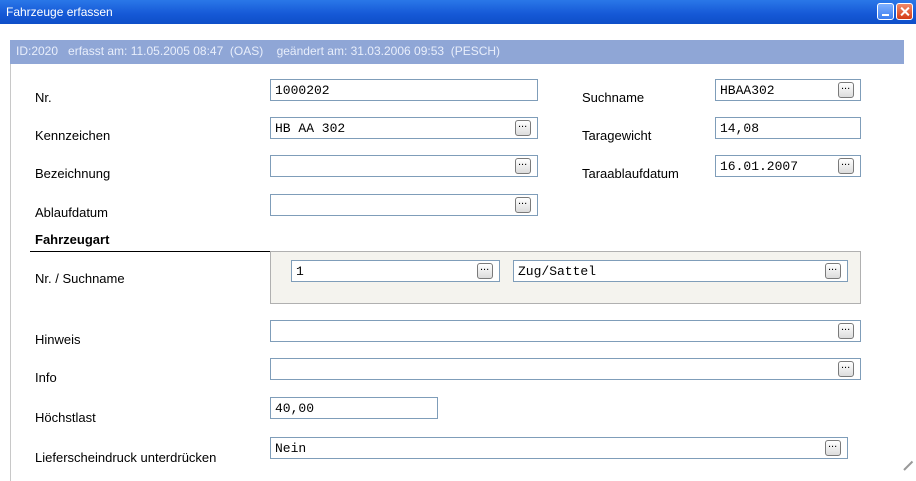 The width and height of the screenshot is (916, 481). What do you see at coordinates (846, 368) in the screenshot?
I see `info-lookup-button` at bounding box center [846, 368].